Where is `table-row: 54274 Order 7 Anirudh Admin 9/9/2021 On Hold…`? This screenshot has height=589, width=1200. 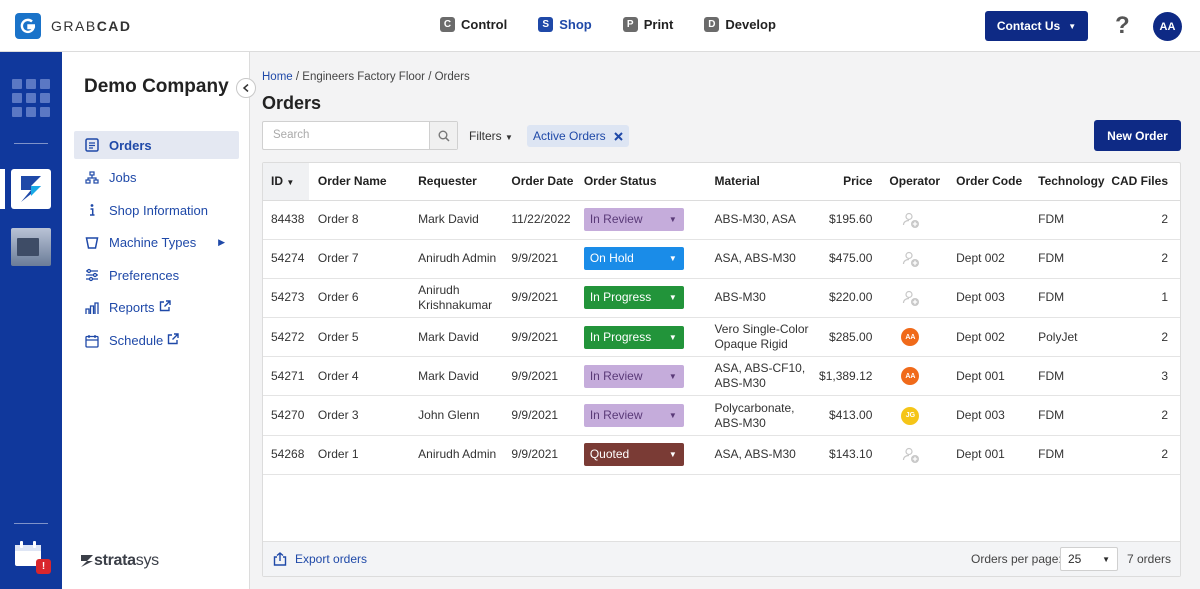
table-row: 54274 Order 7 Anirudh Admin 9/9/2021 On Hold… is located at coordinates (721, 259).